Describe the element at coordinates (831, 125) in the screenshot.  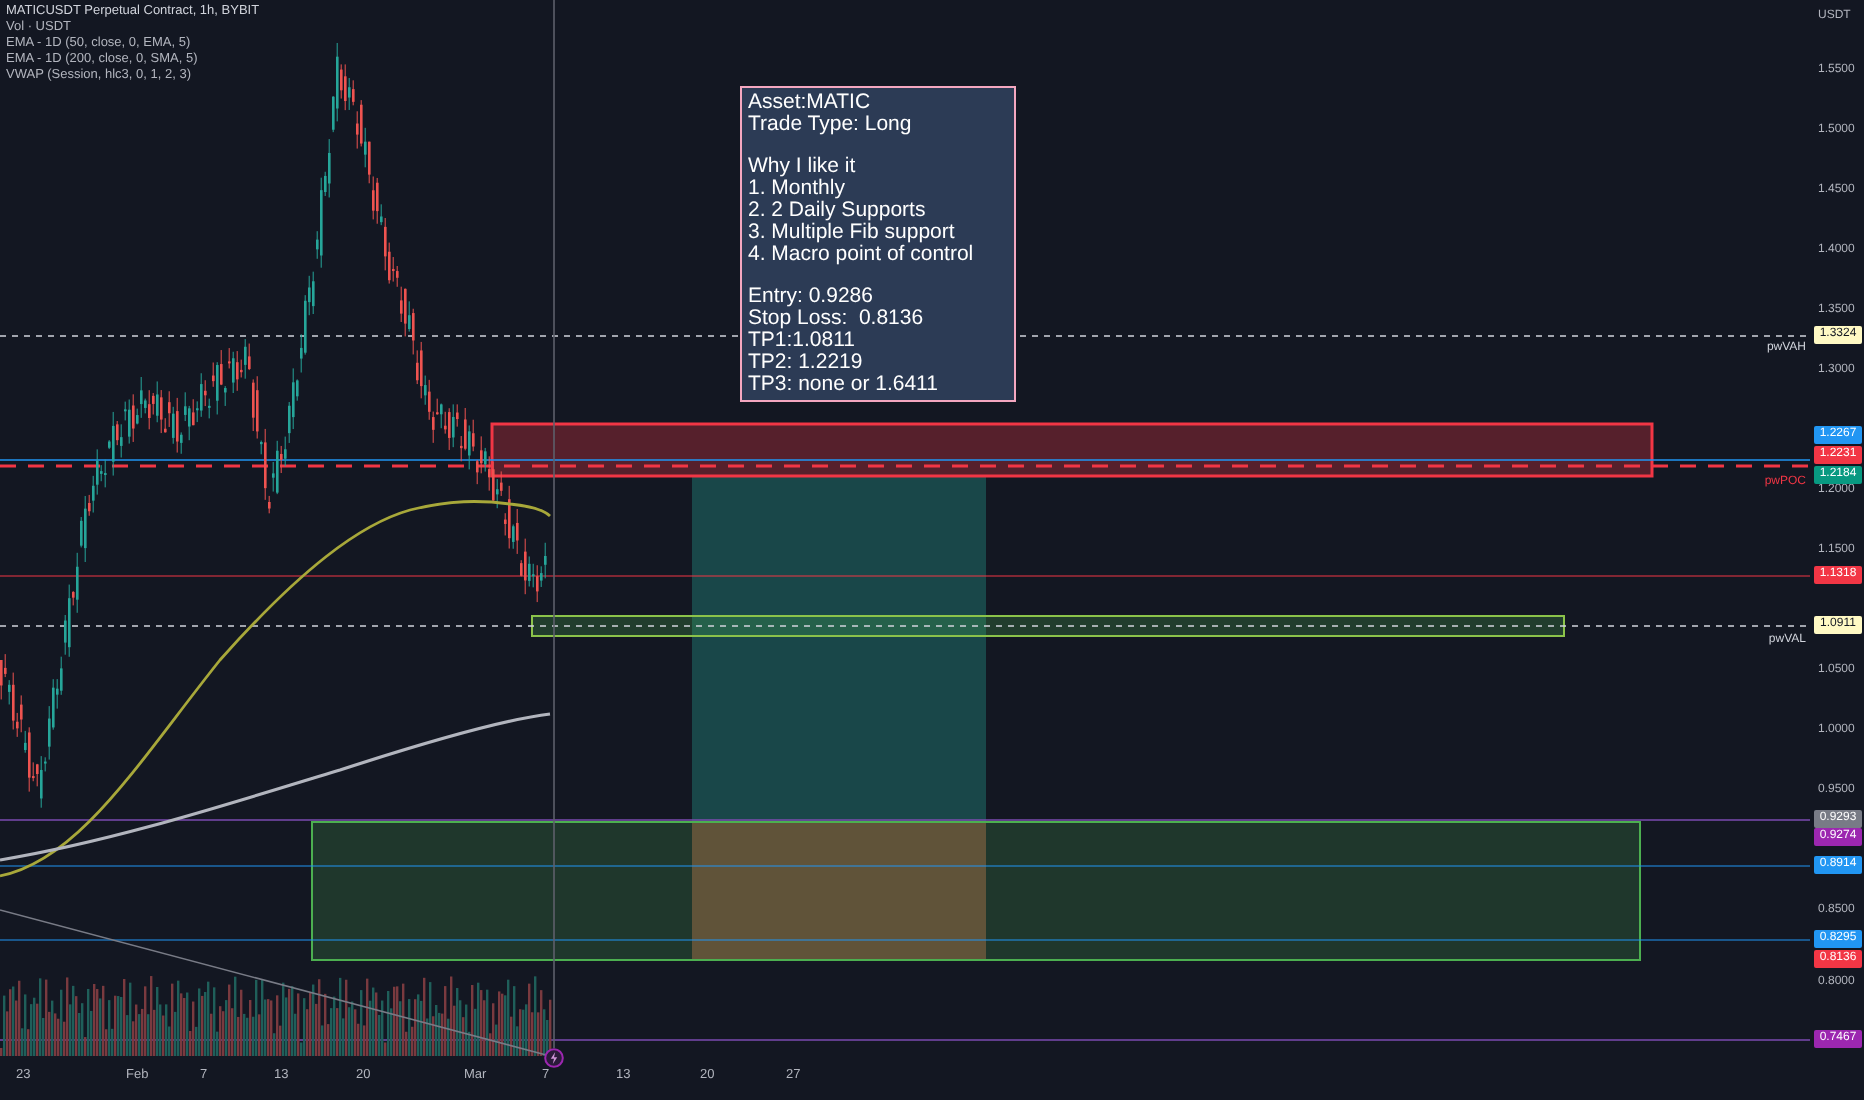
I see `note-line: Trade Type: Long` at that location.